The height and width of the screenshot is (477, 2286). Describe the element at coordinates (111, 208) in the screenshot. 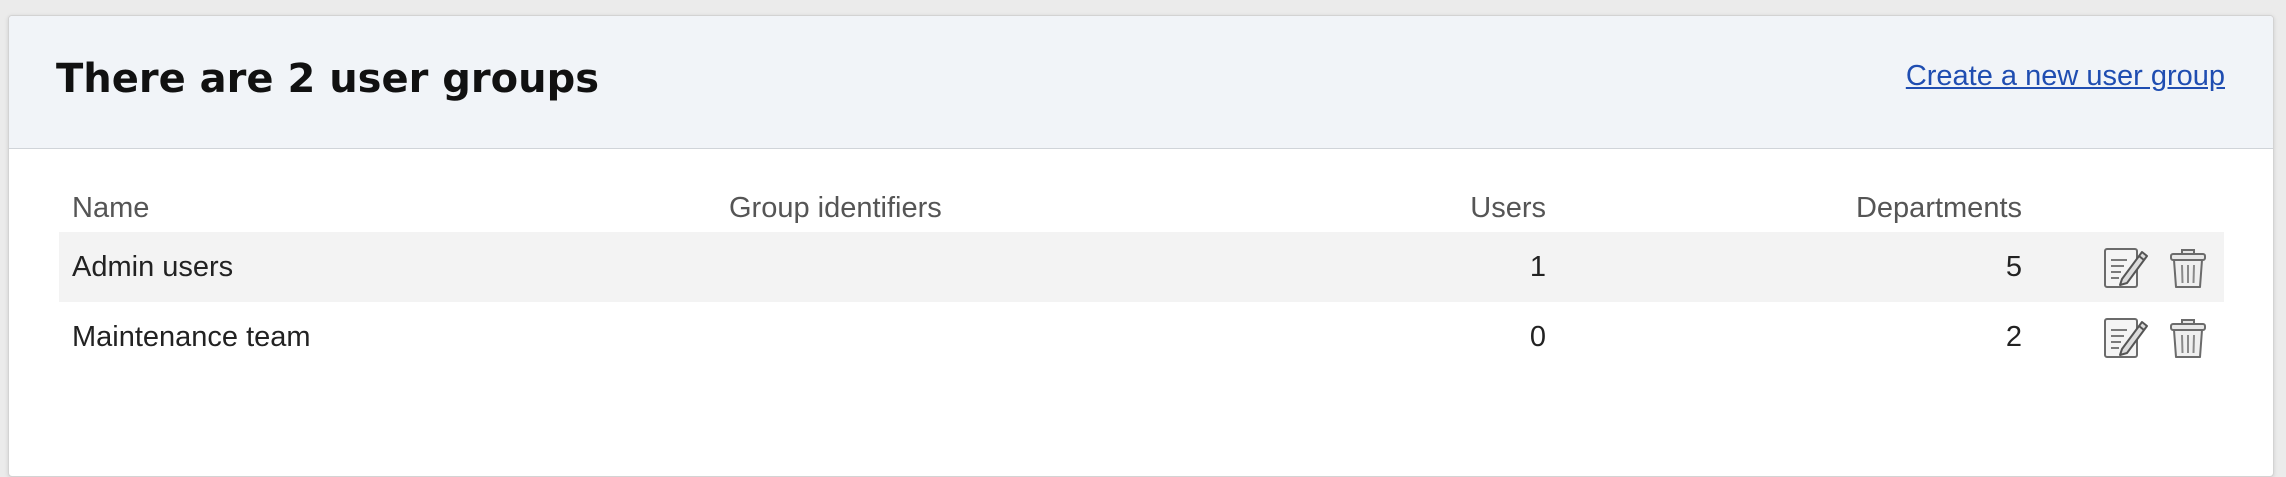

I see `column-header-name: Name` at that location.